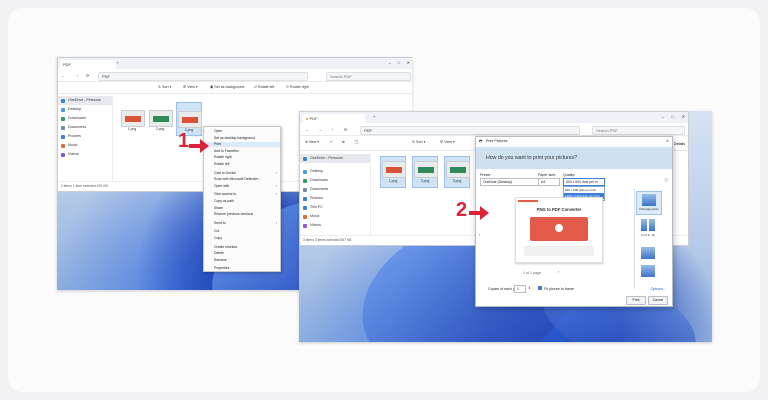 Image resolution: width=768 pixels, height=400 pixels. Describe the element at coordinates (160, 123) in the screenshot. I see `file-item: 2.png` at that location.